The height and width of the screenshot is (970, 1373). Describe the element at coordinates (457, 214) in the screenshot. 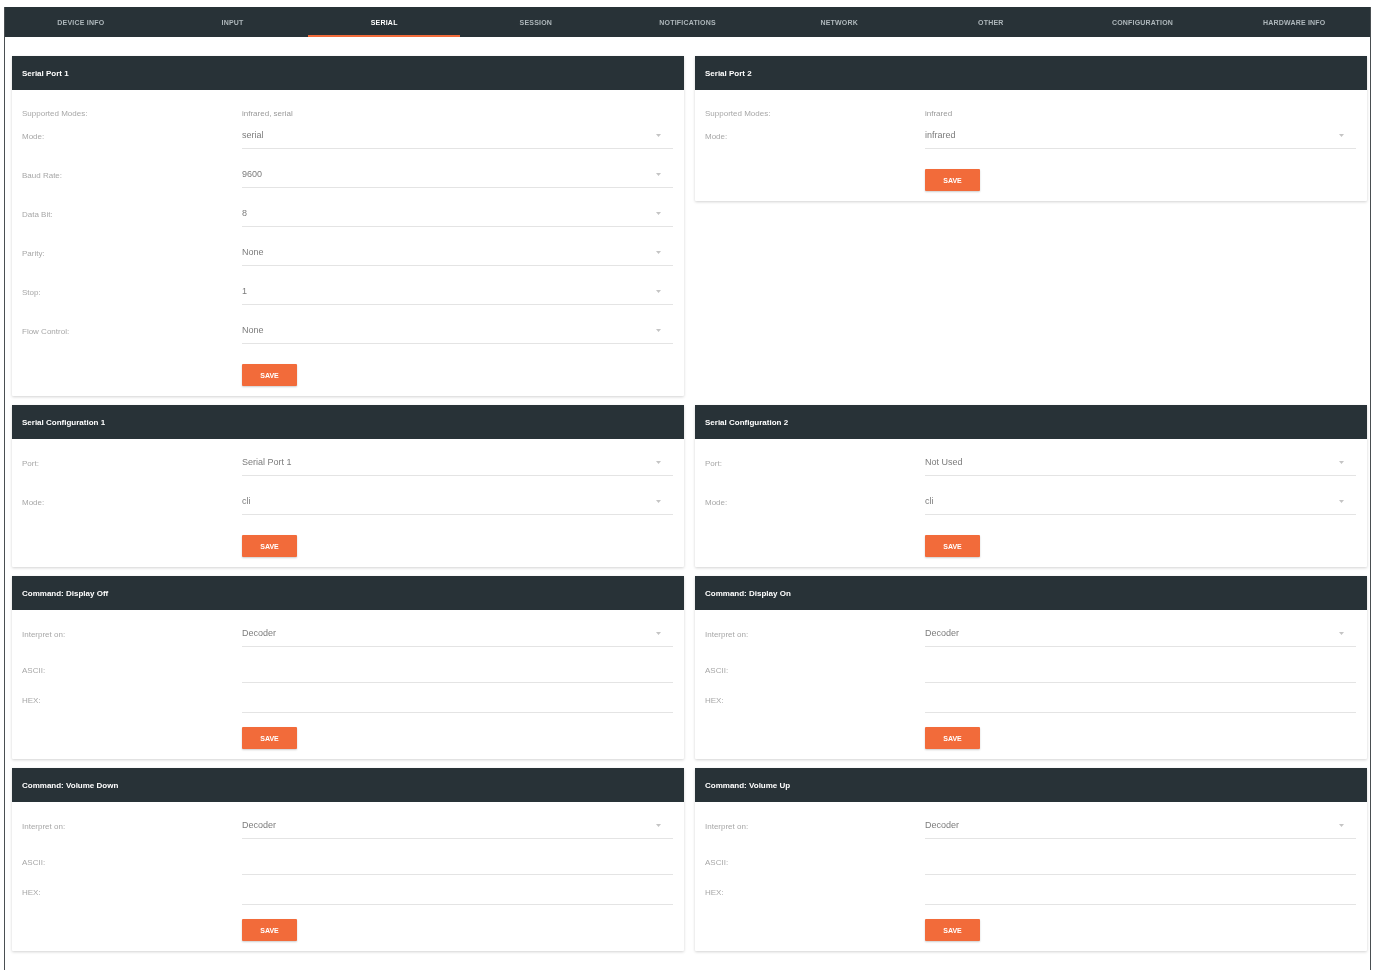

I see `dropdown-field: 8` at that location.